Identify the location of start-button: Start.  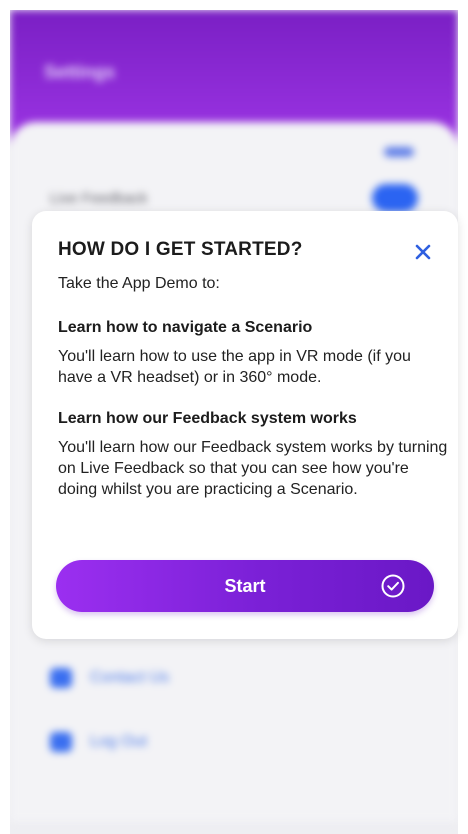
(245, 586).